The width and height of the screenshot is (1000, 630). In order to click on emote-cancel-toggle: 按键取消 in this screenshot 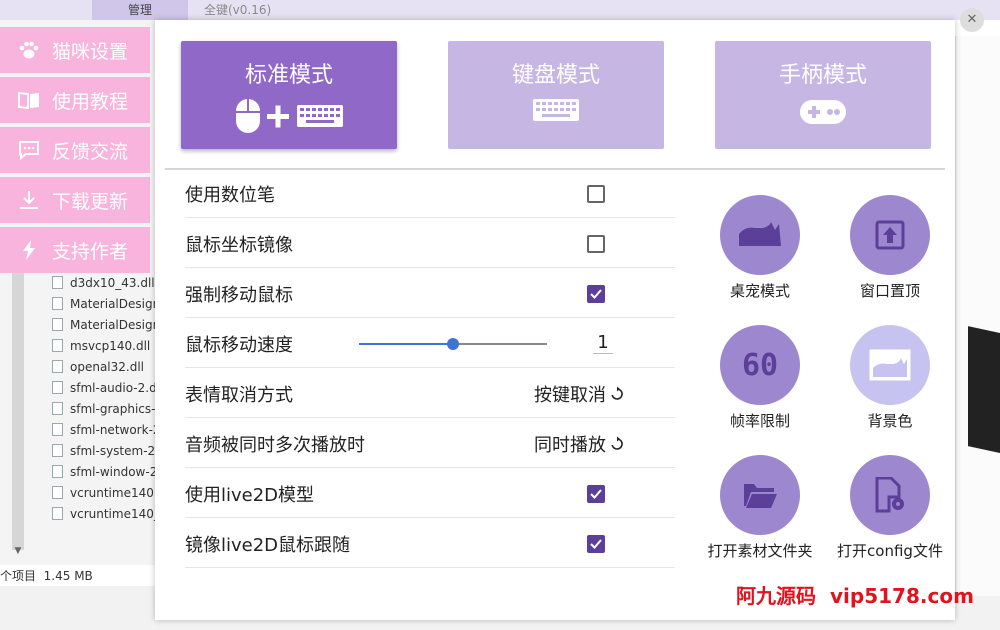, I will do `click(579, 394)`.